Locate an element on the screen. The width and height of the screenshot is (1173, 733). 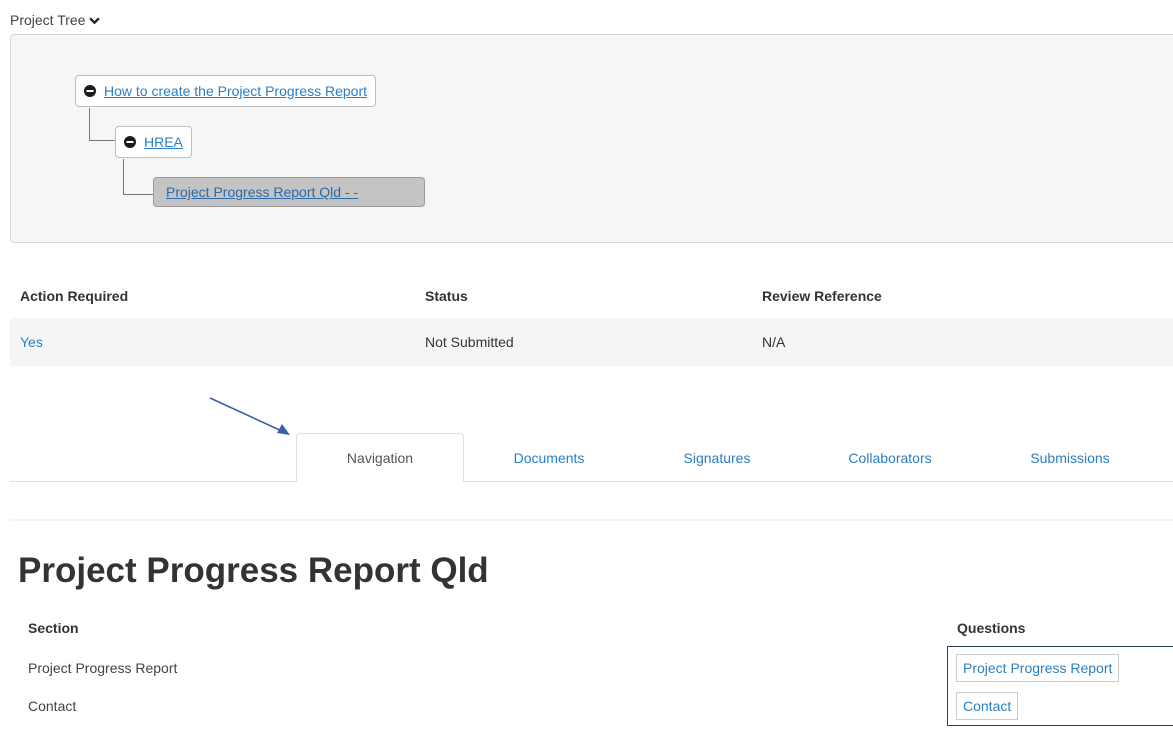
section-item: Project Progress Report is located at coordinates (103, 668).